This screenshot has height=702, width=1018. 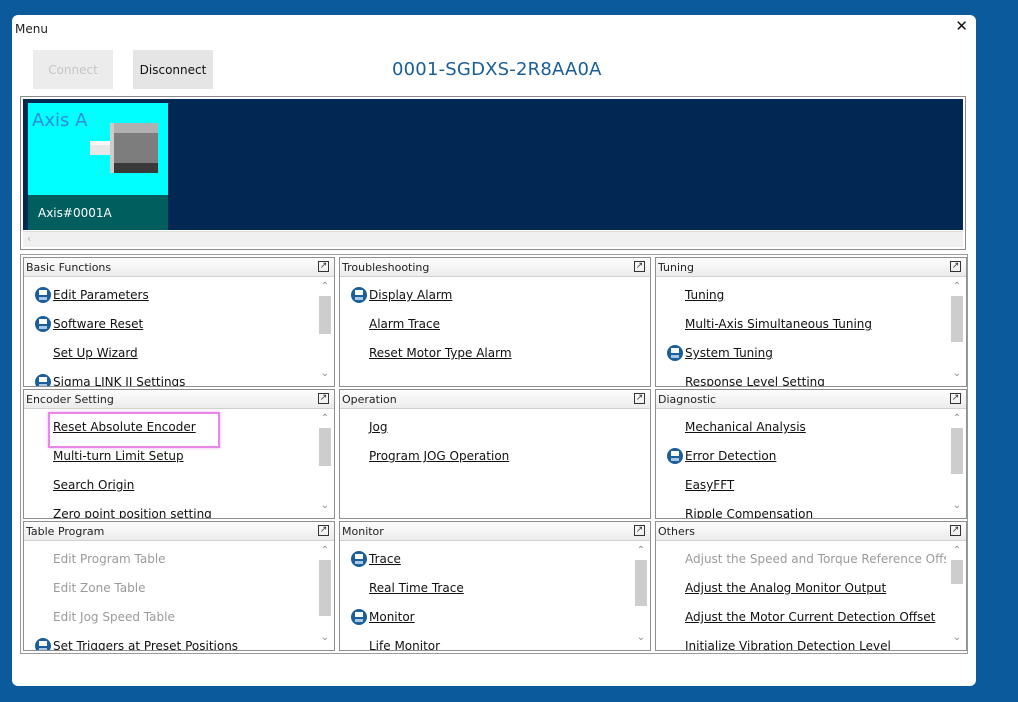 What do you see at coordinates (755, 380) in the screenshot?
I see `menu-item-label: Response Level Setting` at bounding box center [755, 380].